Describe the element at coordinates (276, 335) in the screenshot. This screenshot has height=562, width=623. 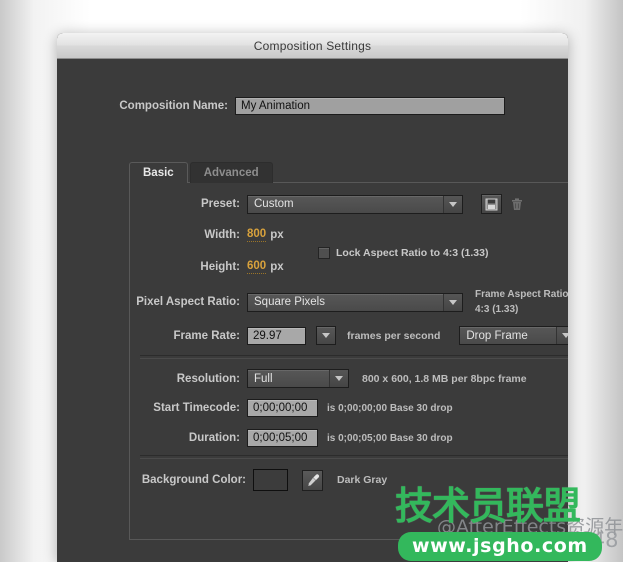
I see `frame-rate-input: 29.97` at that location.